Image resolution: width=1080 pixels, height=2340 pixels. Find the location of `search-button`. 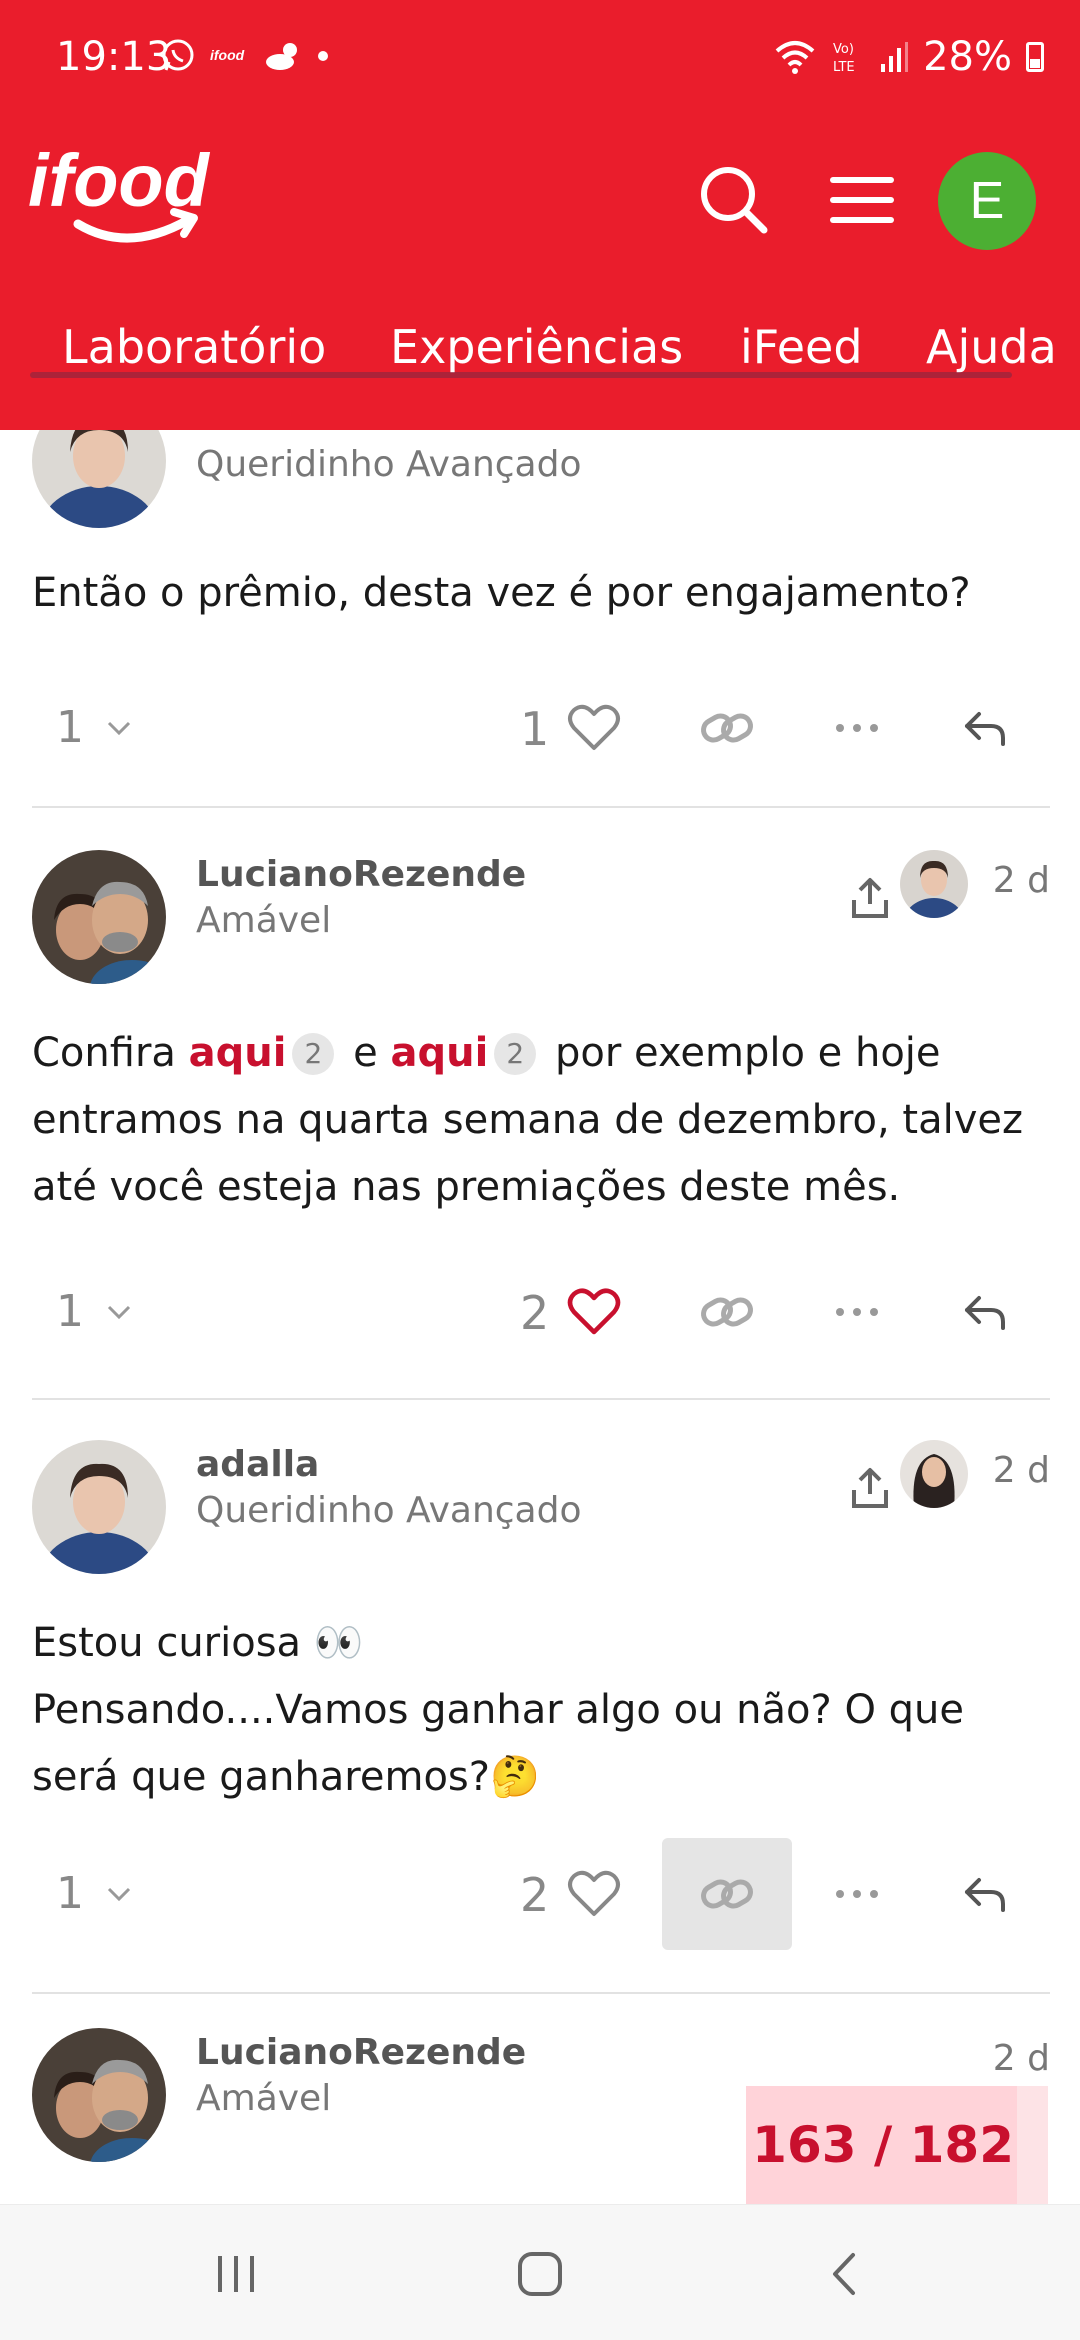

search-button is located at coordinates (734, 200).